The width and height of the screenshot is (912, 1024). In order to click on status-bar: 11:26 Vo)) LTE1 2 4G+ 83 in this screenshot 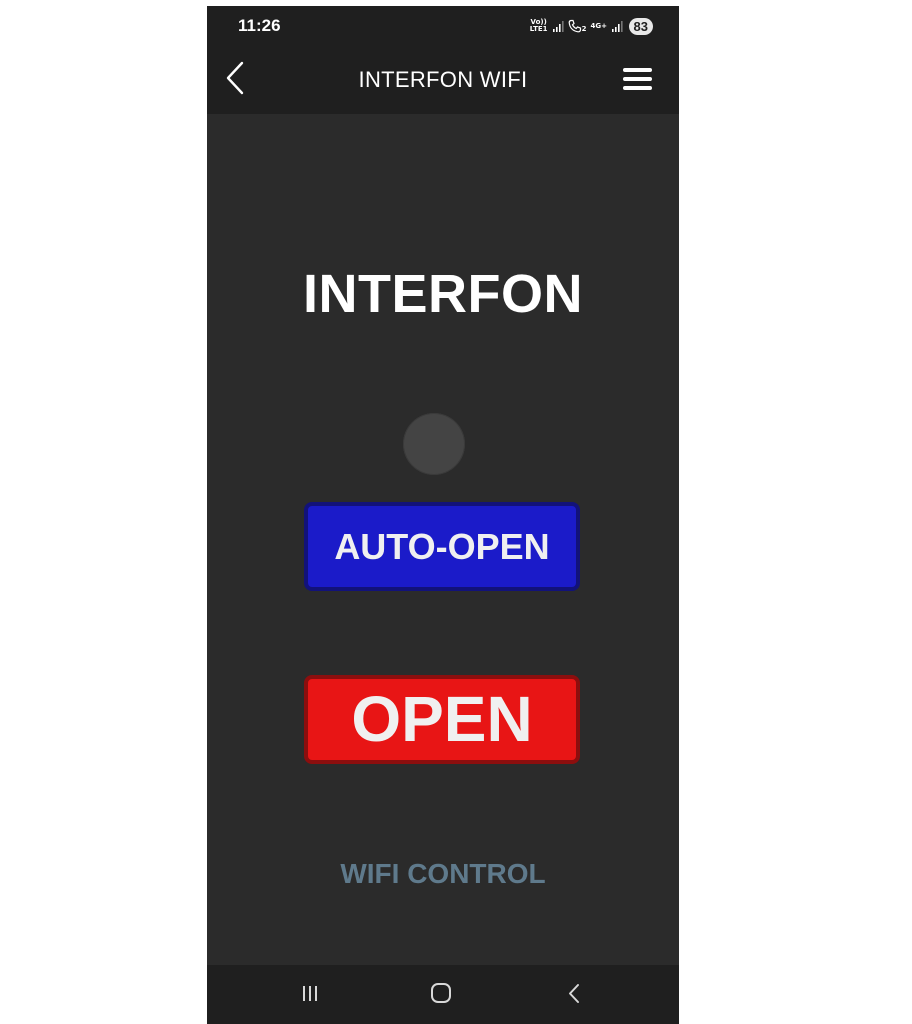, I will do `click(443, 26)`.